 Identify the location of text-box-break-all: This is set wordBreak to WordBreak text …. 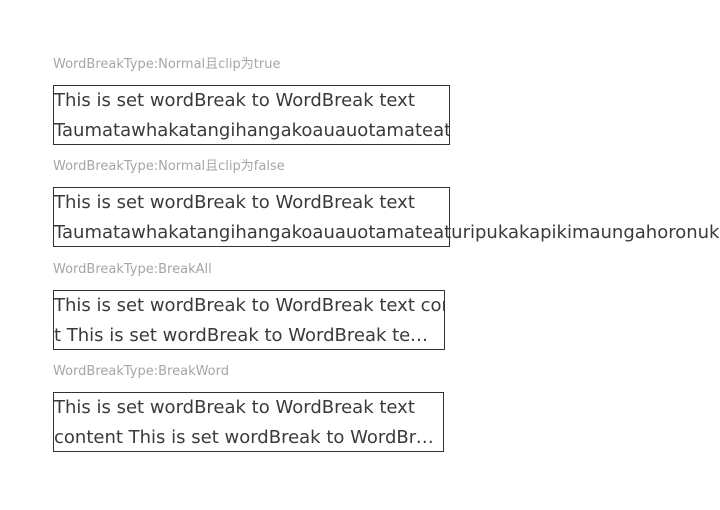
(249, 320).